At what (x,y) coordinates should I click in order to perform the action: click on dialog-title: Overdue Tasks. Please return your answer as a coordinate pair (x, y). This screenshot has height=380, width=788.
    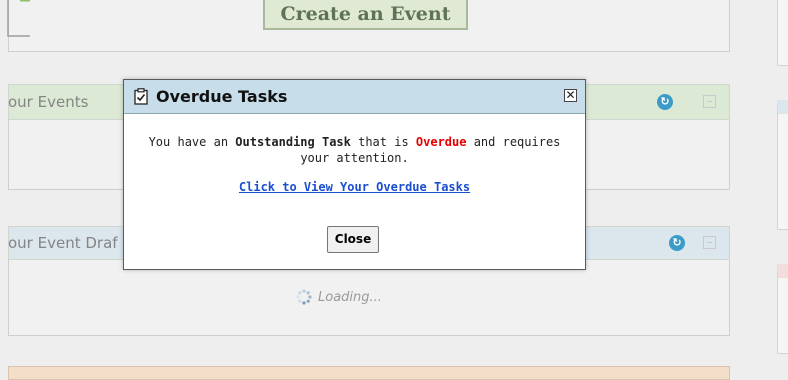
    Looking at the image, I should click on (222, 96).